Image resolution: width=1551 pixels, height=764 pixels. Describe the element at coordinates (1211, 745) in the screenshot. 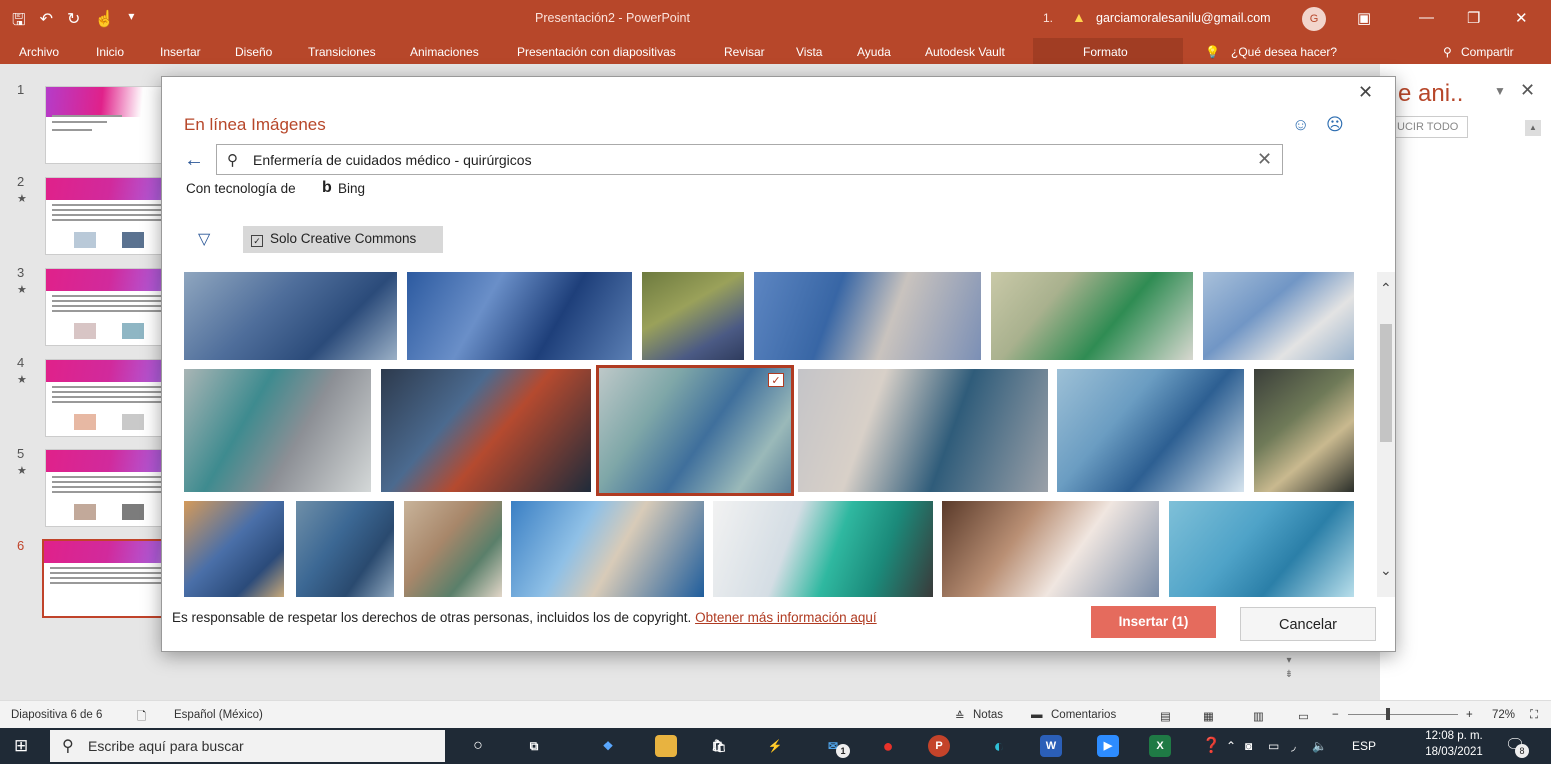

I see `help-icon: ❓` at that location.